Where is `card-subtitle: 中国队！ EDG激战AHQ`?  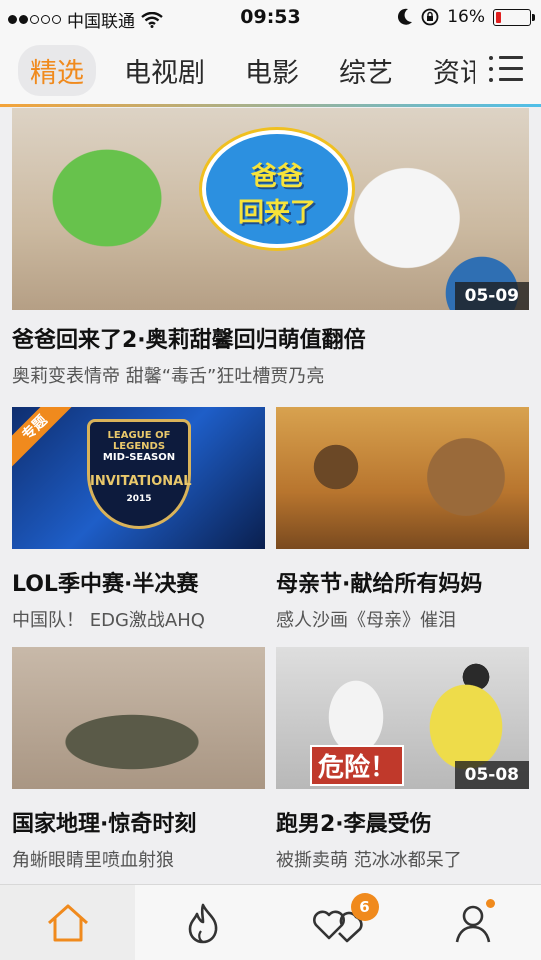 card-subtitle: 中国队！ EDG激战AHQ is located at coordinates (108, 620).